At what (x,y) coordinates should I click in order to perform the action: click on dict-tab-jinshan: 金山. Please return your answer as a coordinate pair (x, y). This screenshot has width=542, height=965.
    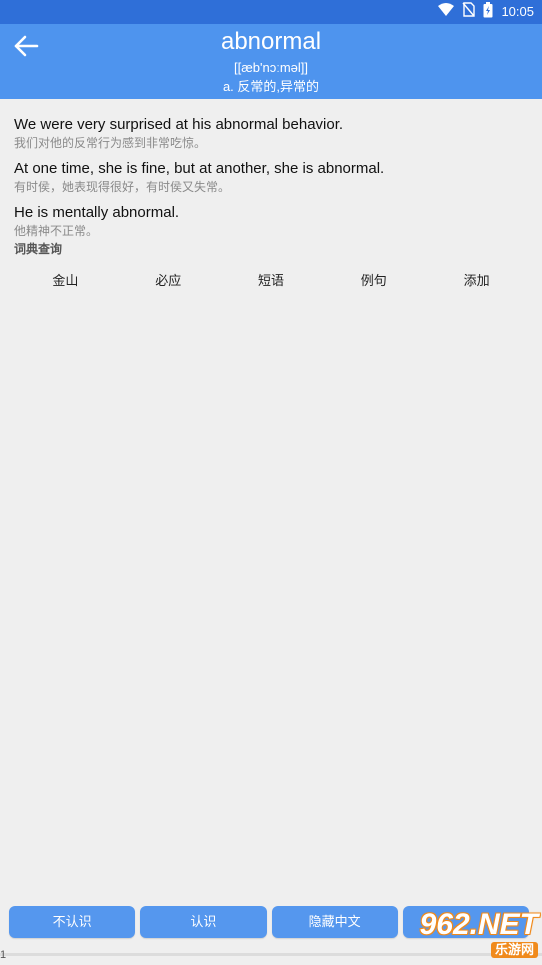
    Looking at the image, I should click on (65, 281).